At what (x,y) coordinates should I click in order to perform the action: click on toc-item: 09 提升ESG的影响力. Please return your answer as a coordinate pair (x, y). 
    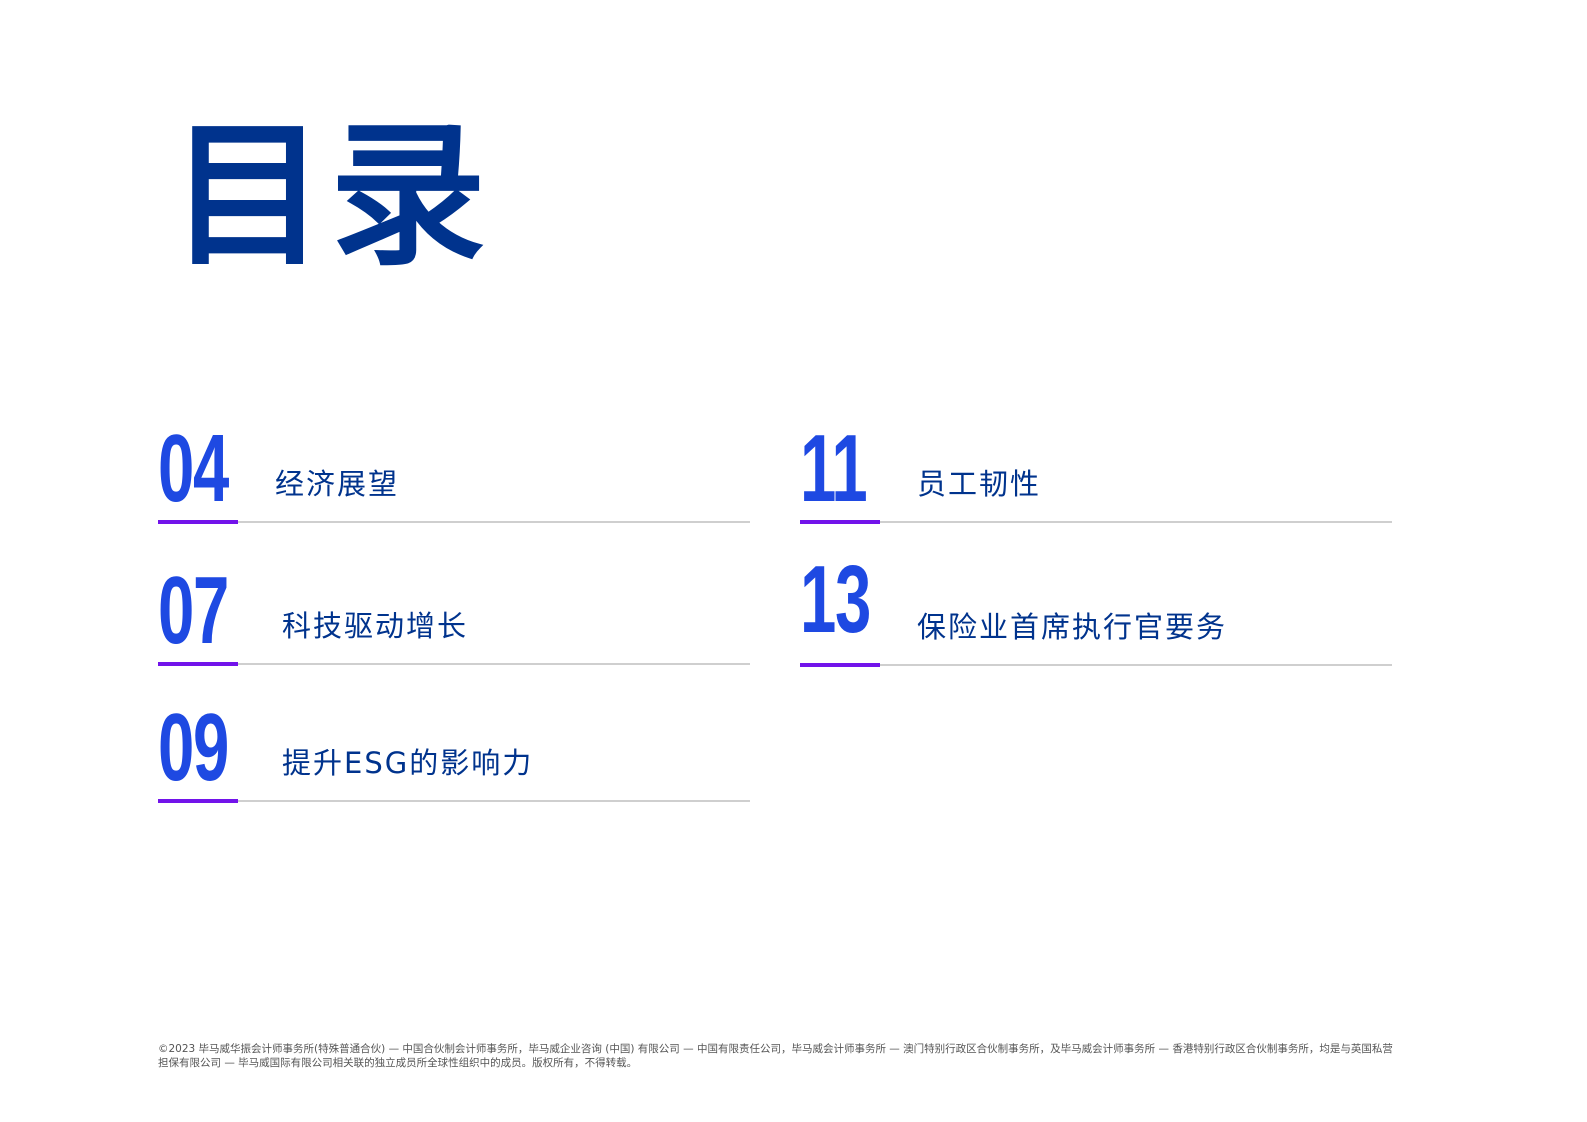
    Looking at the image, I should click on (454, 751).